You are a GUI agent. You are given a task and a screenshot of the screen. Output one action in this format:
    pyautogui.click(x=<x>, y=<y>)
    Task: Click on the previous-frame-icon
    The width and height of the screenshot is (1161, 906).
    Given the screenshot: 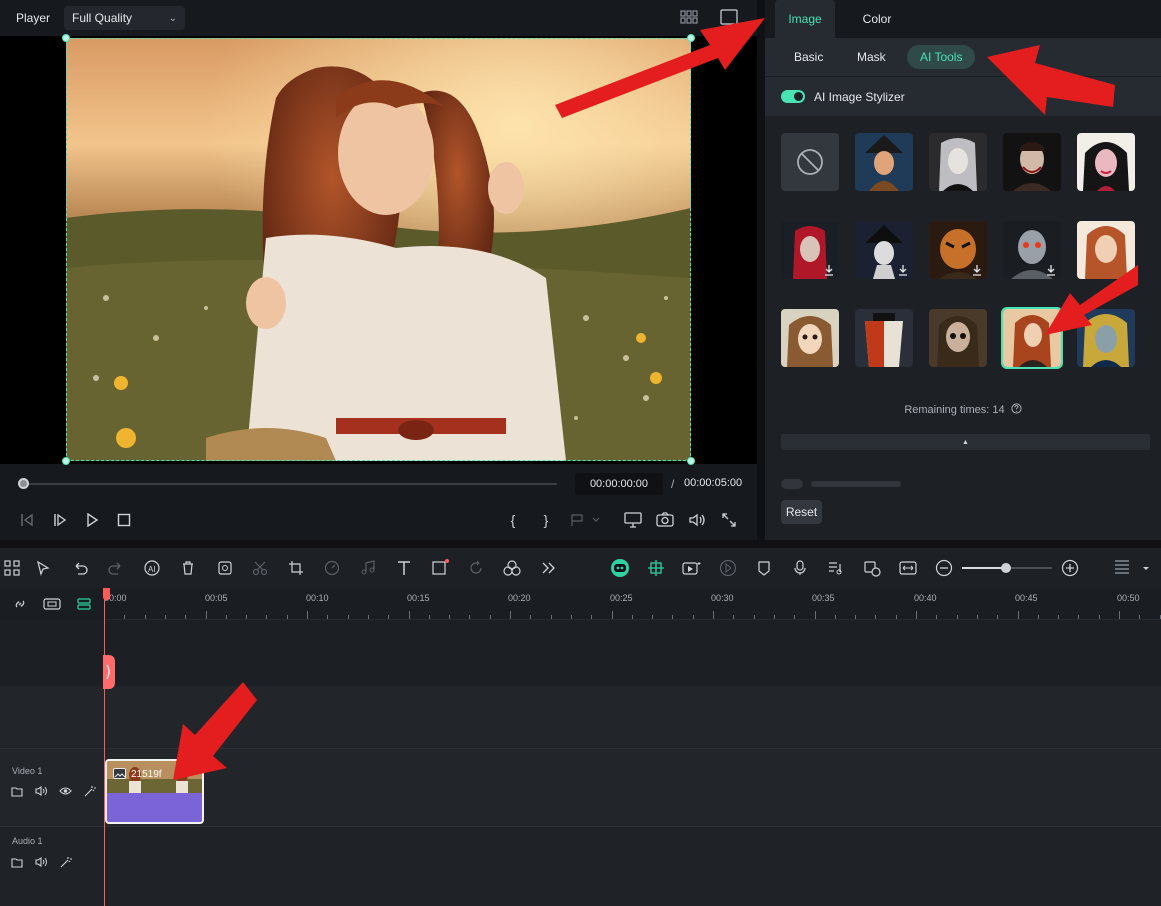 What is the action you would take?
    pyautogui.click(x=27, y=520)
    